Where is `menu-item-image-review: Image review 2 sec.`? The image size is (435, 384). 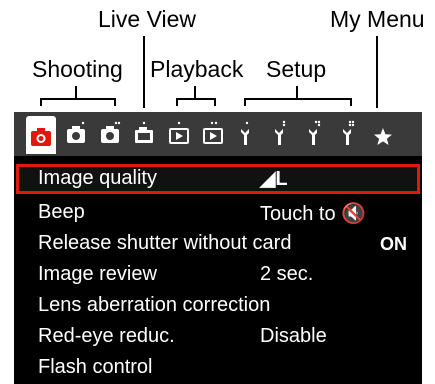 menu-item-image-review: Image review 2 sec. is located at coordinates (218, 275).